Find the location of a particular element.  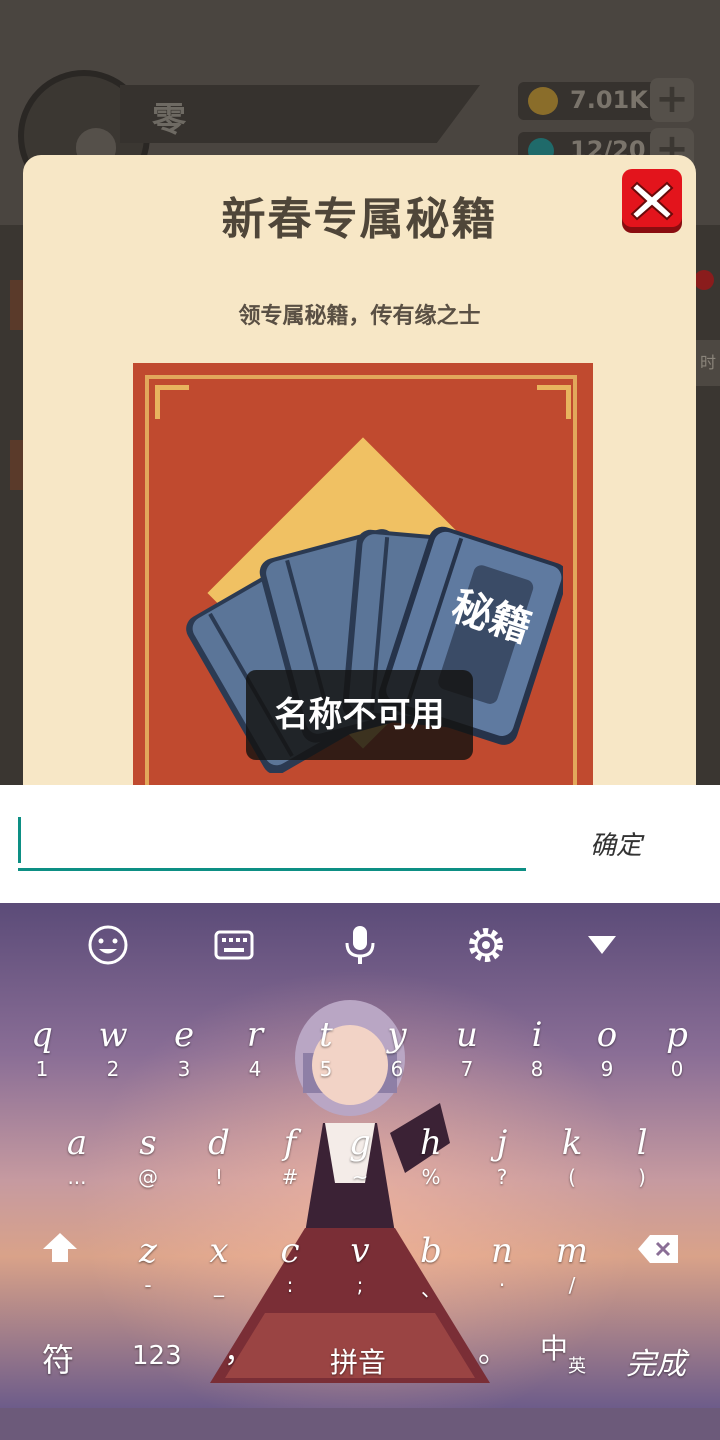

name-input is located at coordinates (272, 842).